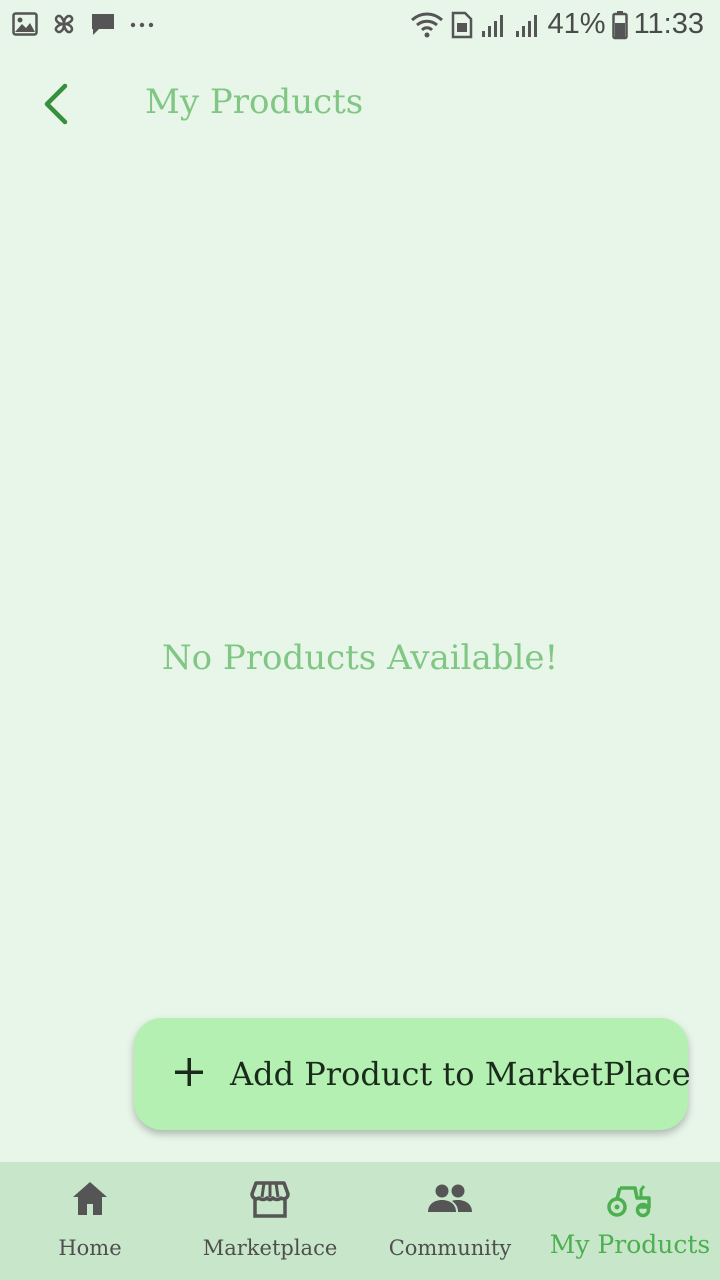  What do you see at coordinates (619, 25) in the screenshot?
I see `battery-icon` at bounding box center [619, 25].